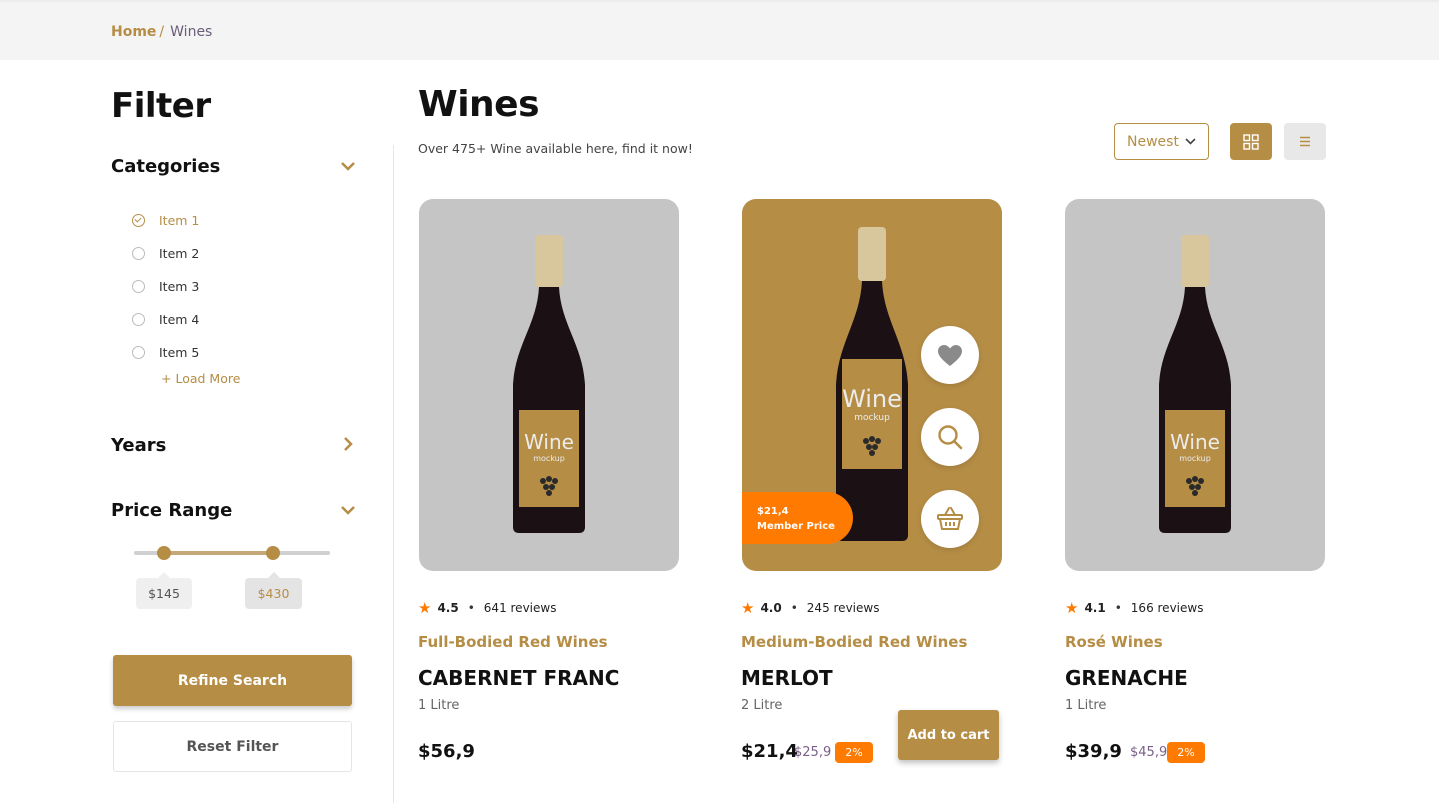  I want to click on heart-icon, so click(950, 355).